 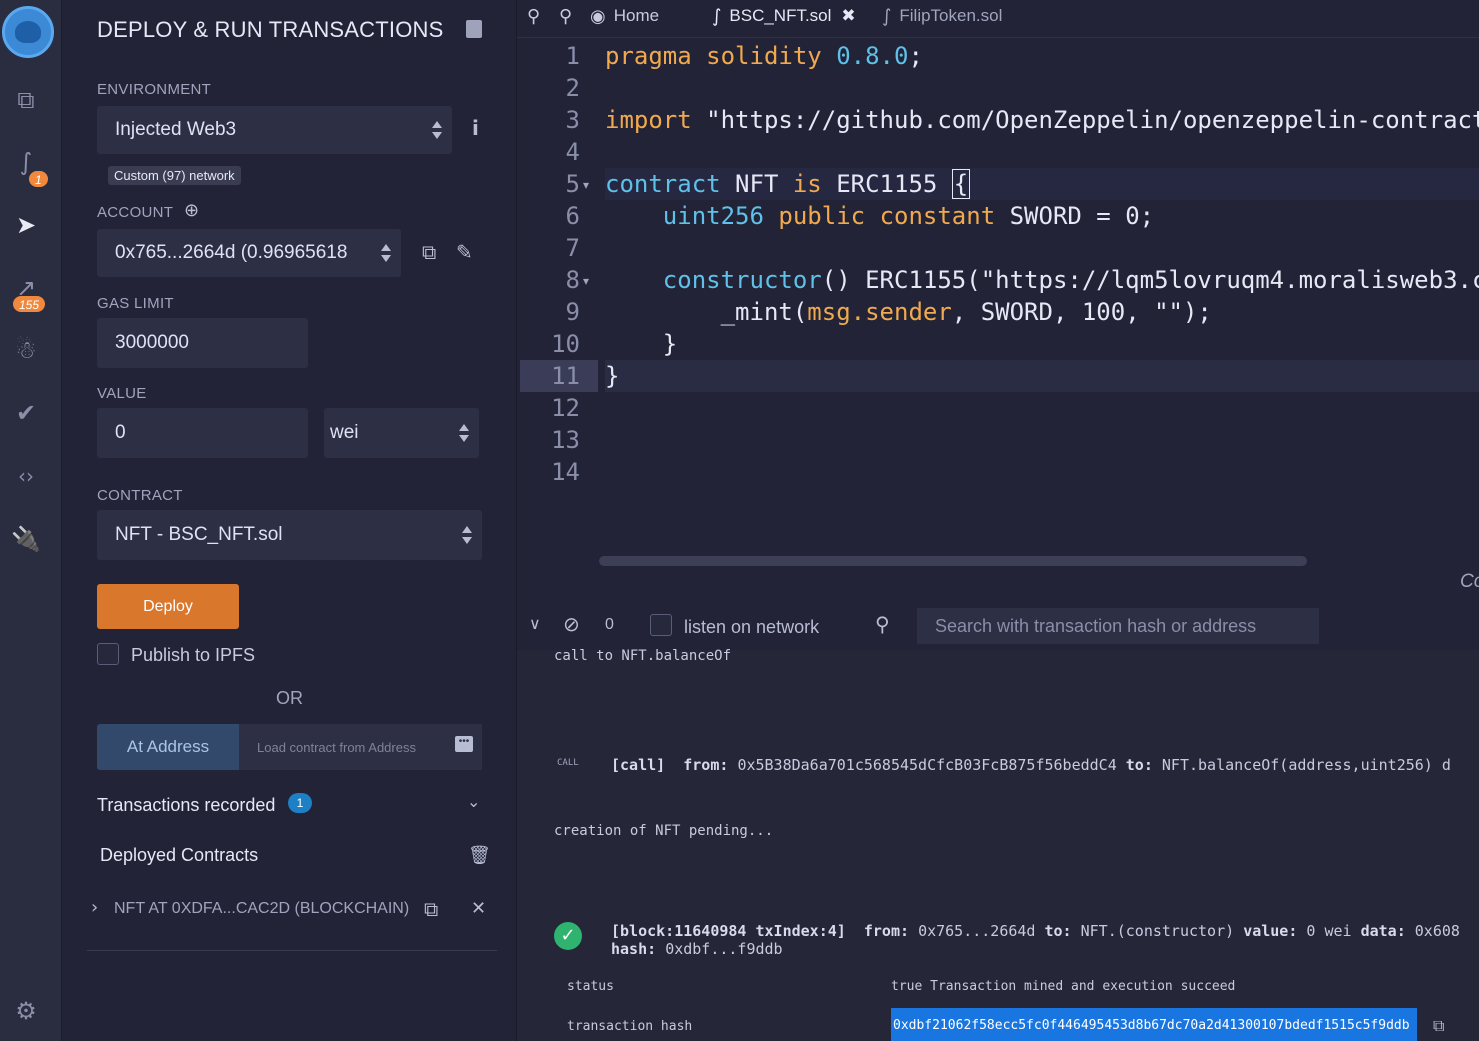 I want to click on call-from-label: from:, so click(x=706, y=765).